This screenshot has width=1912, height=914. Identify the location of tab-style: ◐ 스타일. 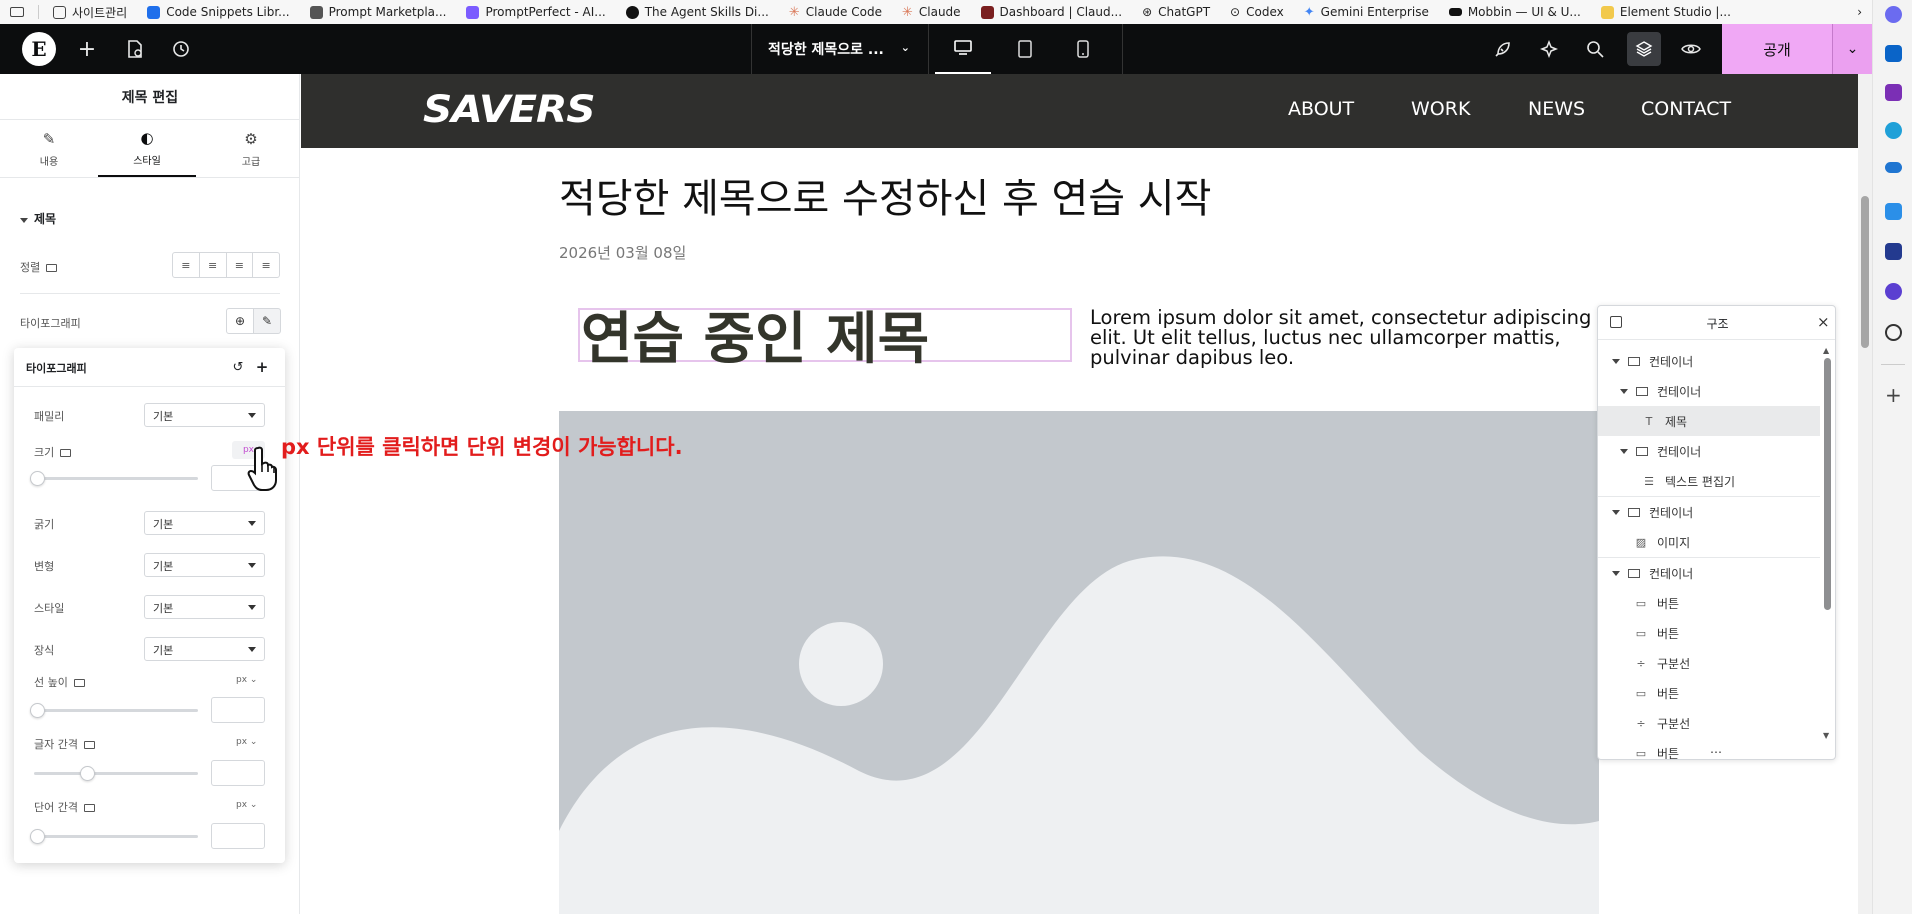
(147, 149).